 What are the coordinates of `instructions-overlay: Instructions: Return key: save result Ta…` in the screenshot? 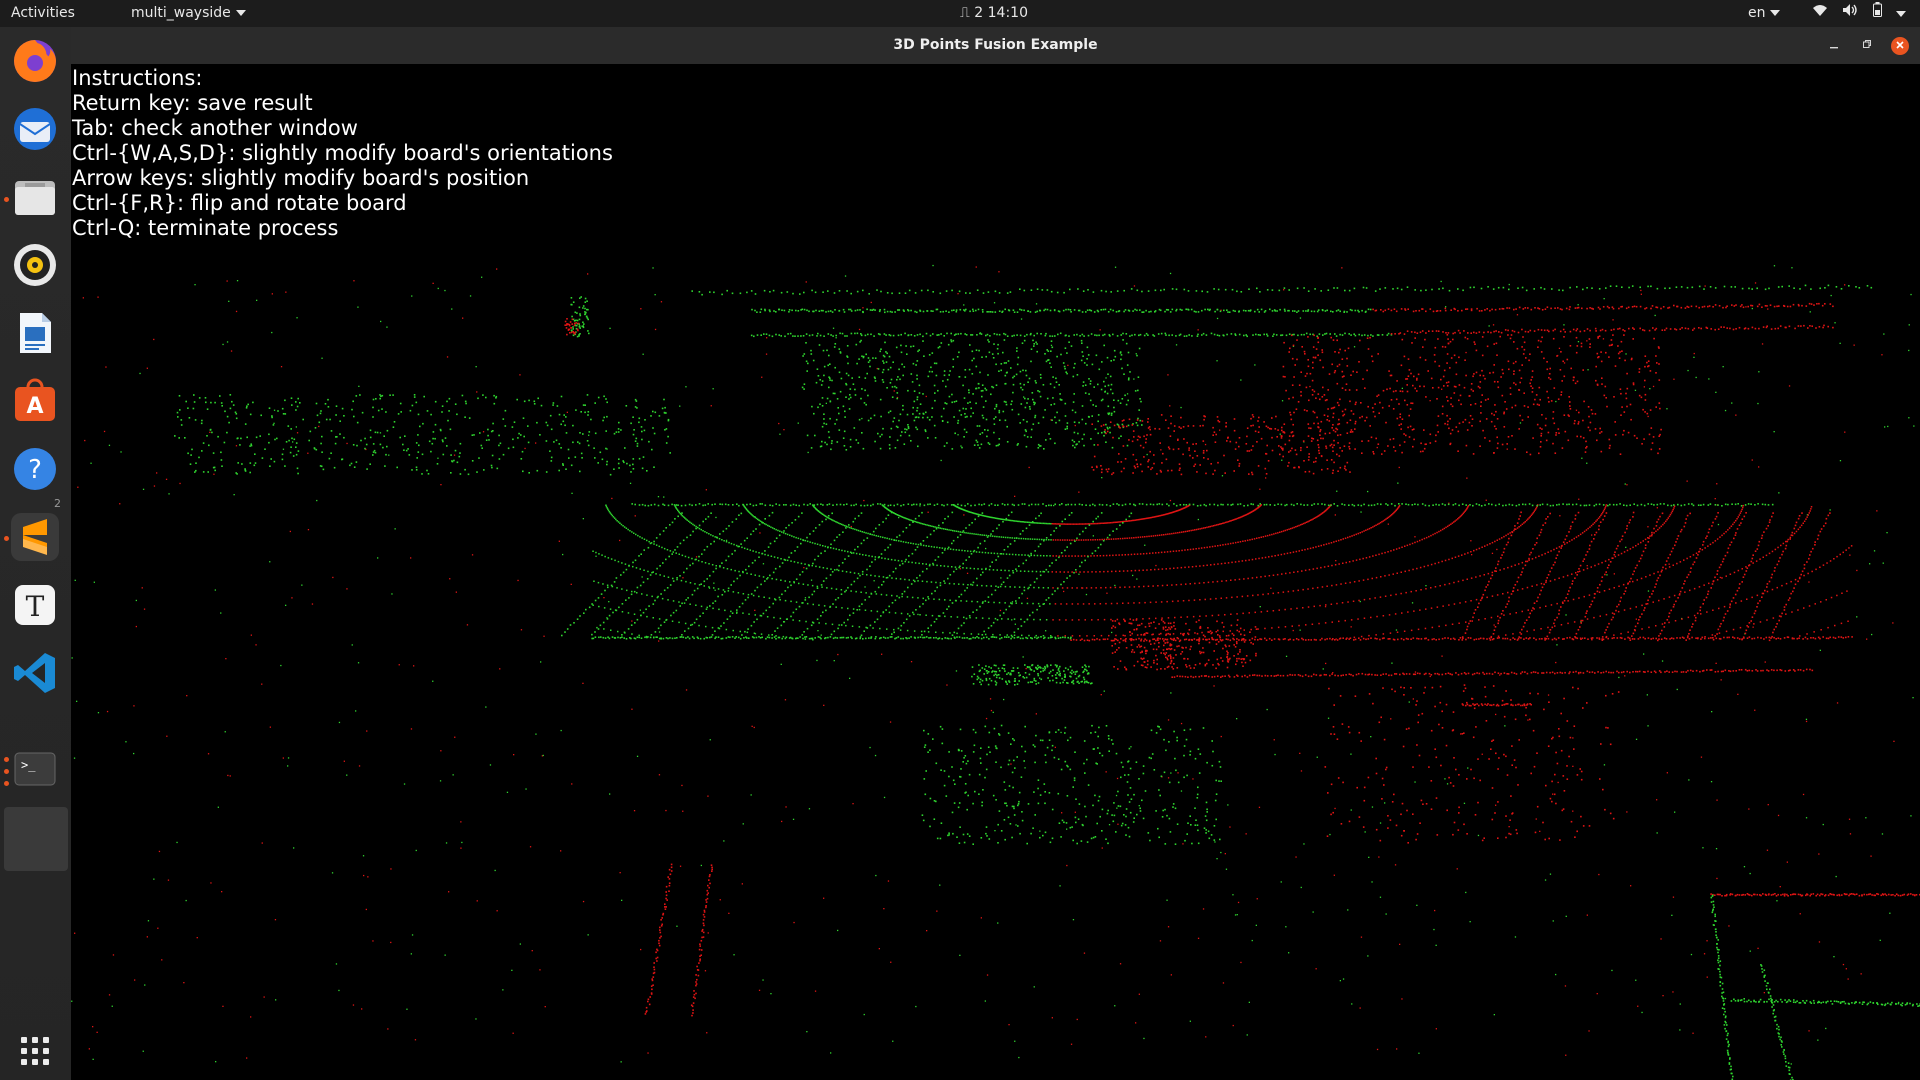 It's located at (342, 153).